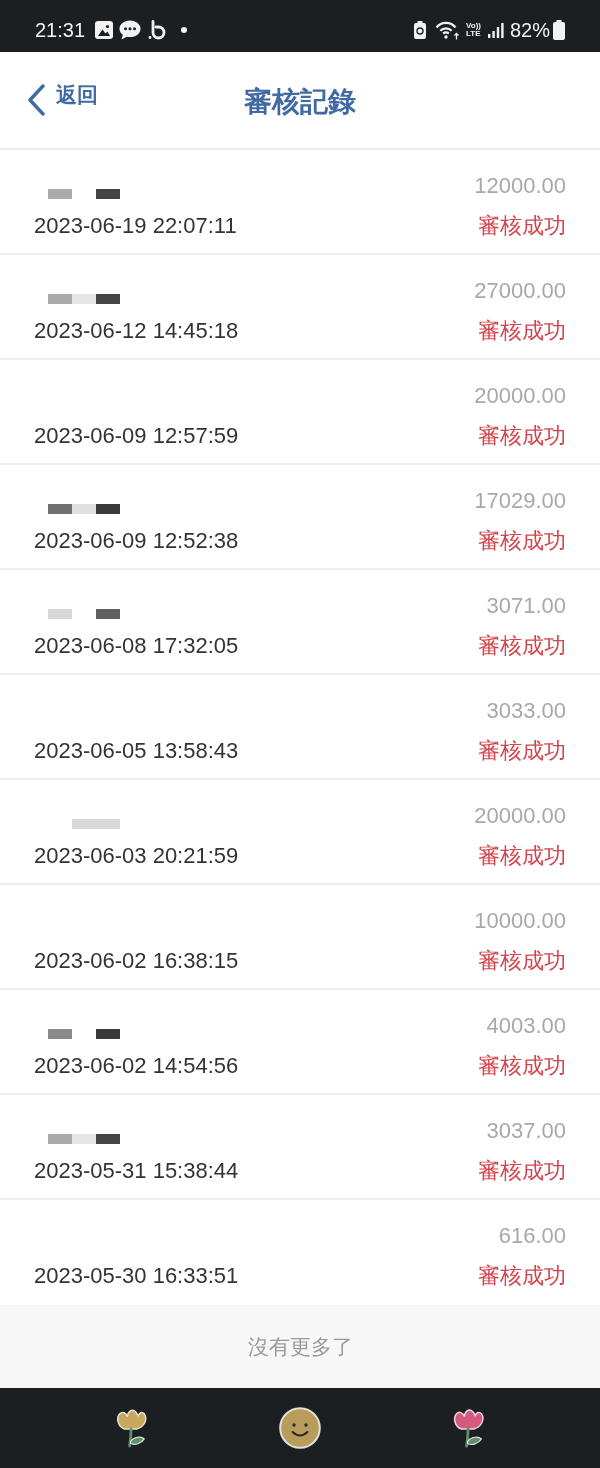  Describe the element at coordinates (495, 30) in the screenshot. I see `signal-icon` at that location.